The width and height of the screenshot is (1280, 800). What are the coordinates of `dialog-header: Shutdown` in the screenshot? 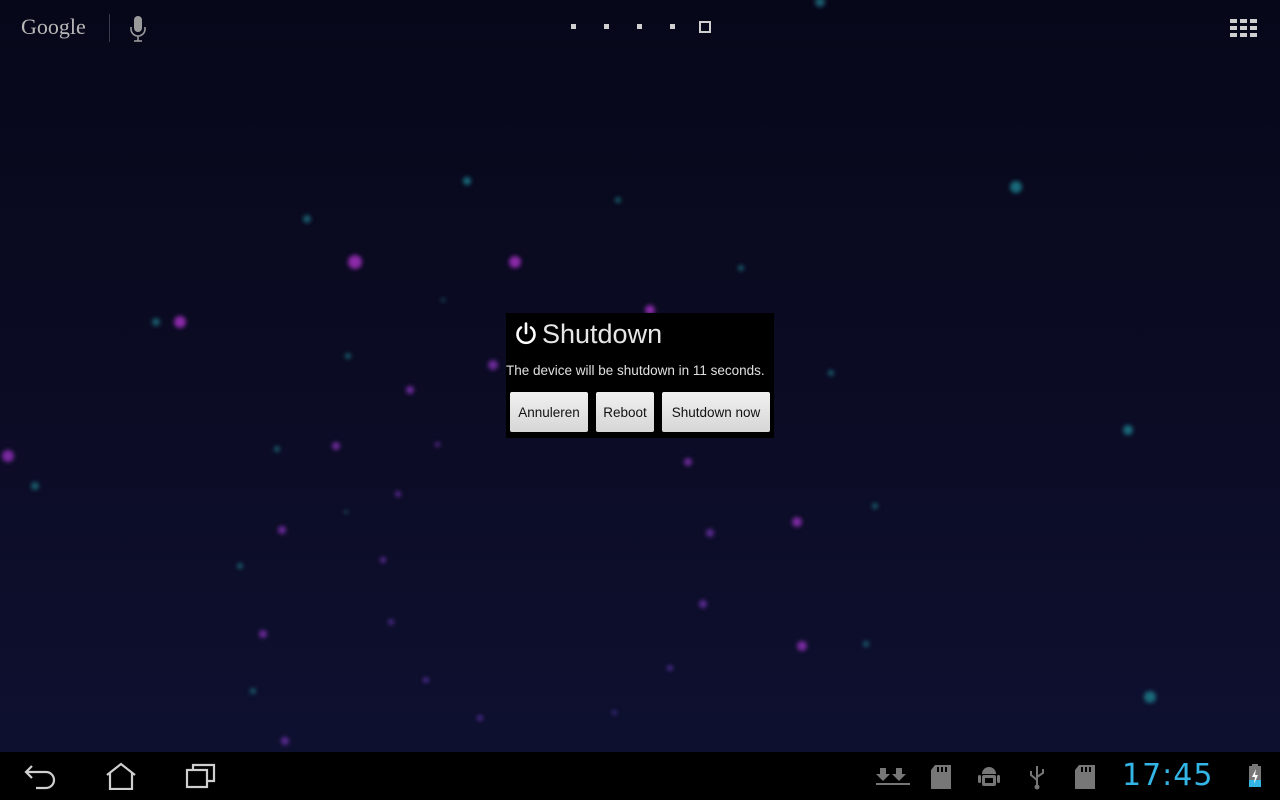 It's located at (640, 334).